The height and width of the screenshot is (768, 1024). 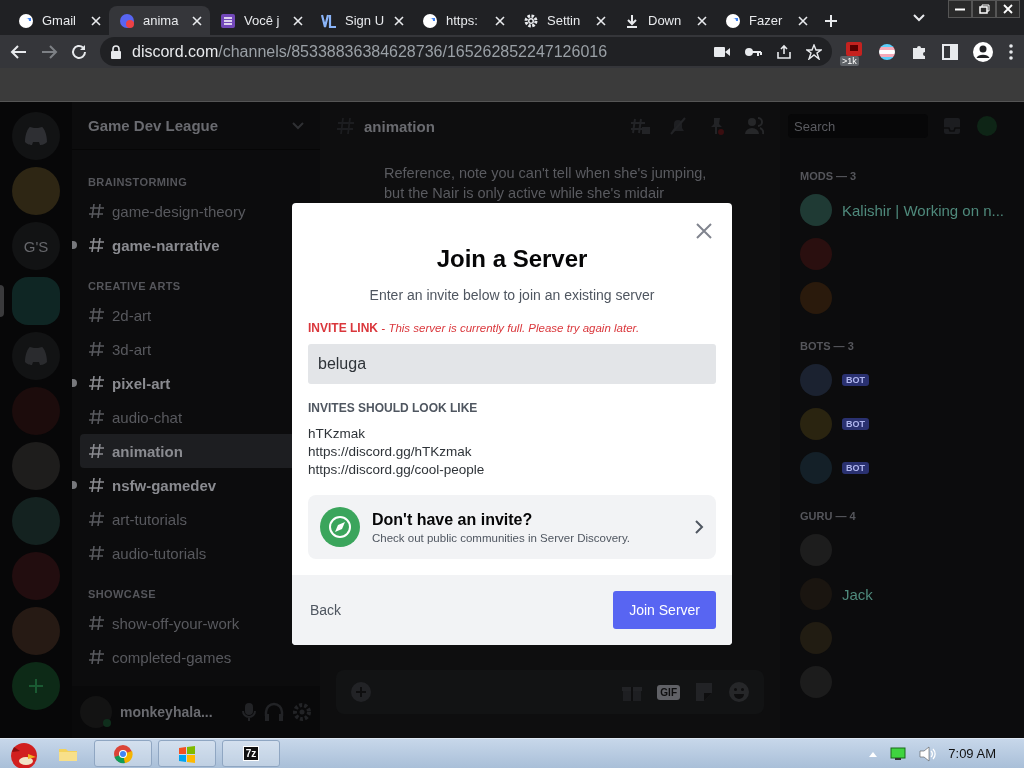 What do you see at coordinates (400, 126) in the screenshot?
I see `channel-title: animation` at bounding box center [400, 126].